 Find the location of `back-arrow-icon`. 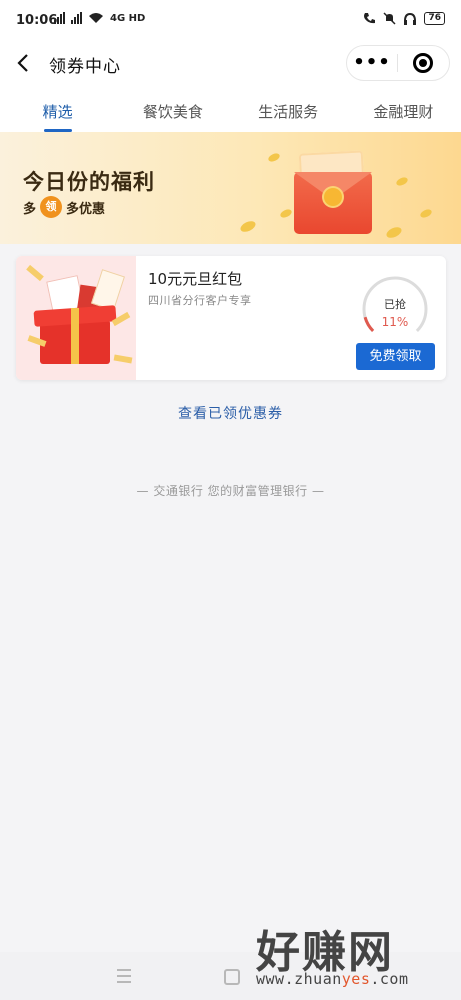

back-arrow-icon is located at coordinates (24, 63).